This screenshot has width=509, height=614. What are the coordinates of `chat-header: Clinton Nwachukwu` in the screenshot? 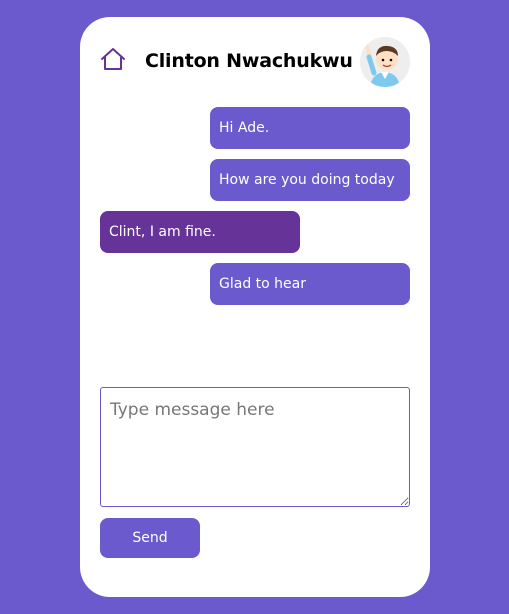 It's located at (255, 62).